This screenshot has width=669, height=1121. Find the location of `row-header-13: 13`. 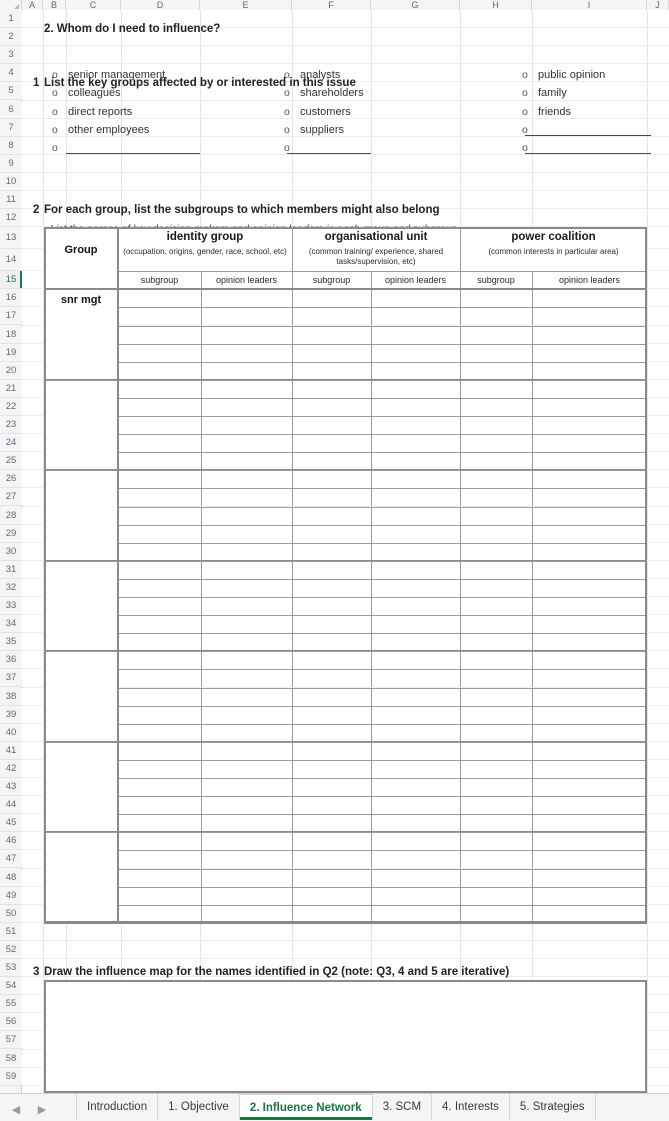

row-header-13: 13 is located at coordinates (11, 238).